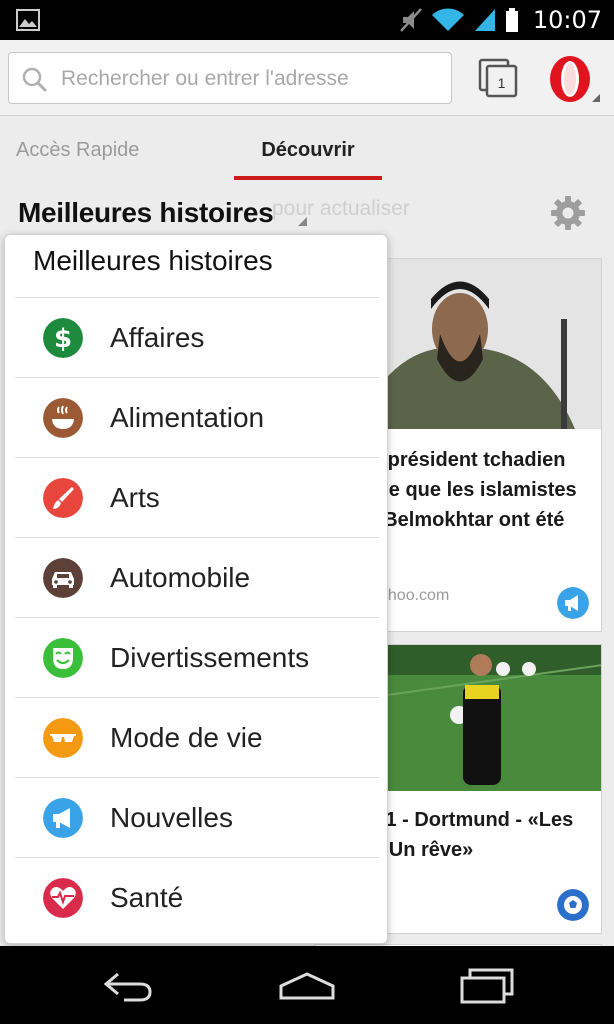 The image size is (614, 1024). I want to click on tab-count: 1, so click(502, 83).